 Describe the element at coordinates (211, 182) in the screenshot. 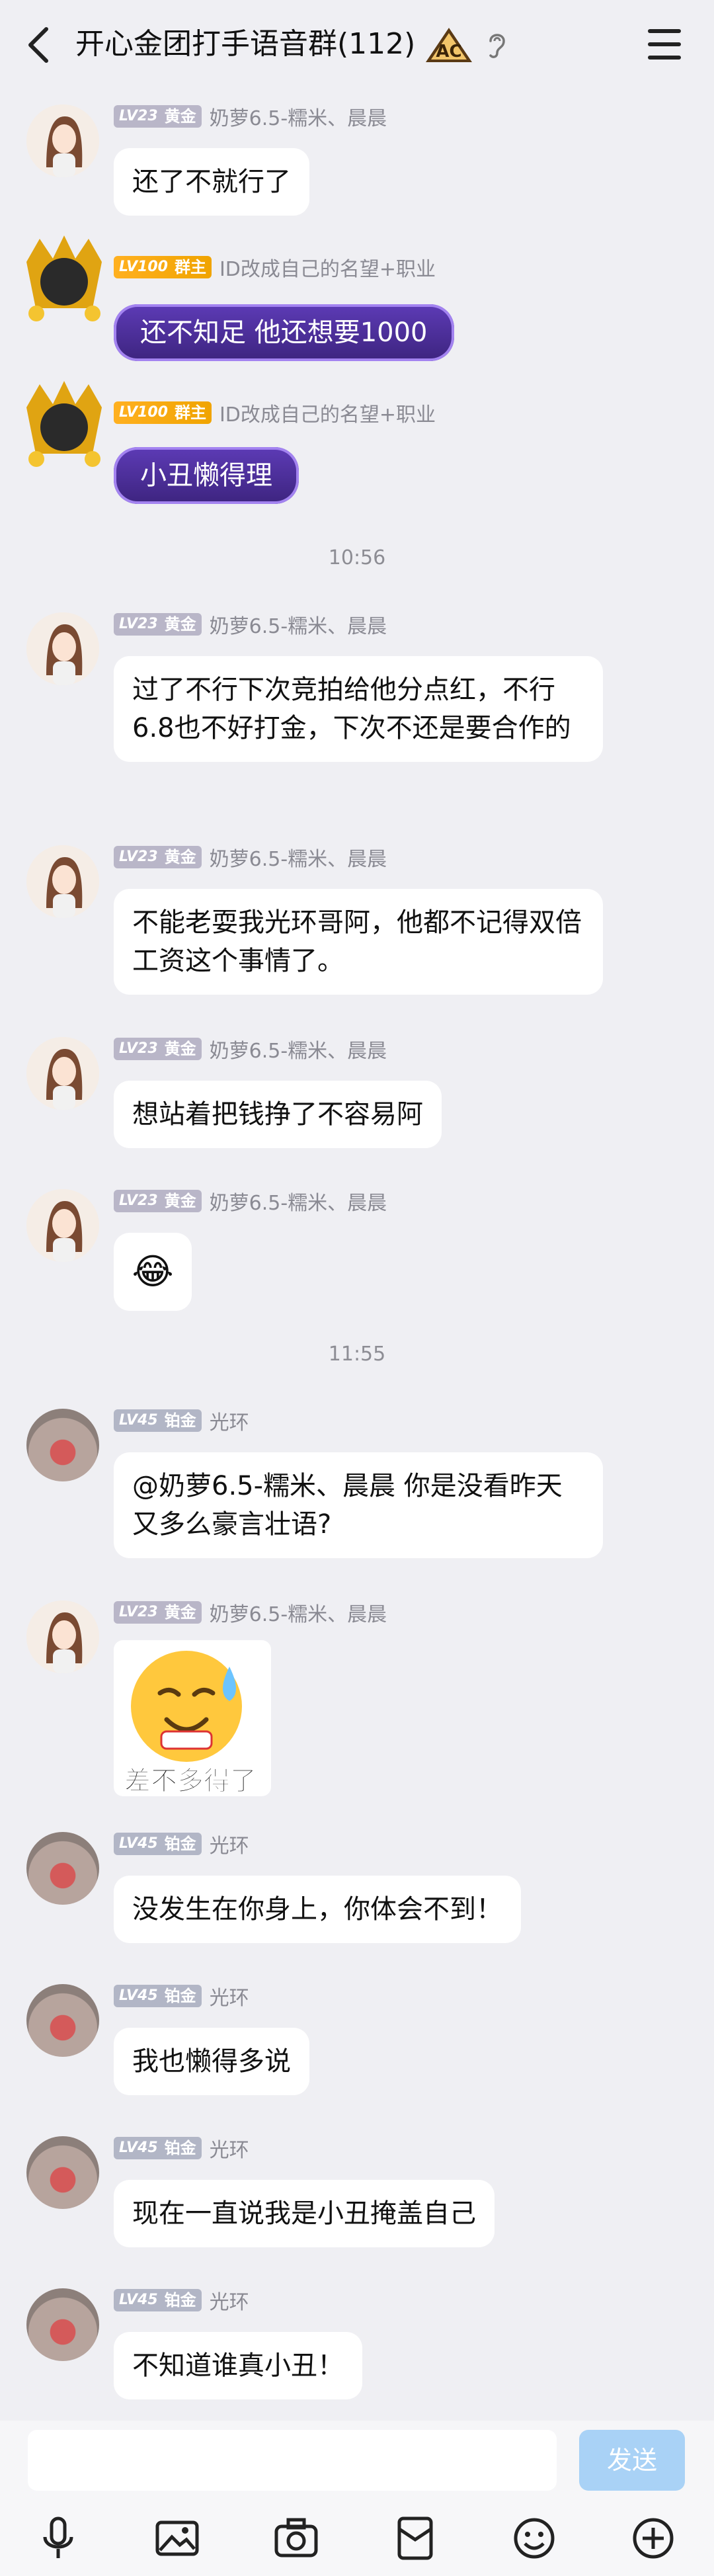

I see `message-bubble: 还了不就行了` at that location.